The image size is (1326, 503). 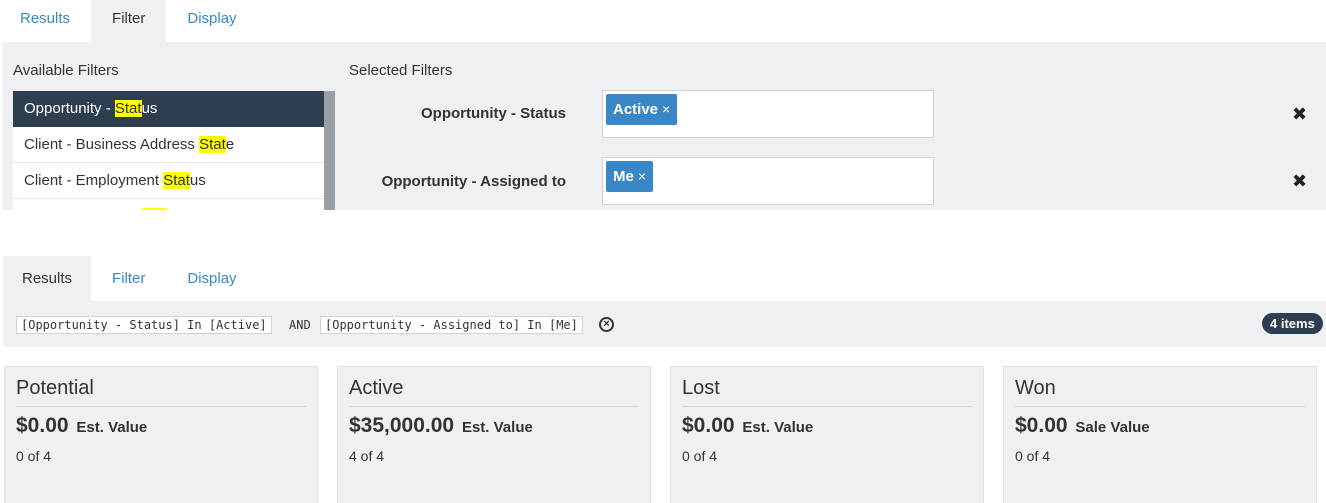 What do you see at coordinates (606, 324) in the screenshot?
I see `clear-filter-icon: ×` at bounding box center [606, 324].